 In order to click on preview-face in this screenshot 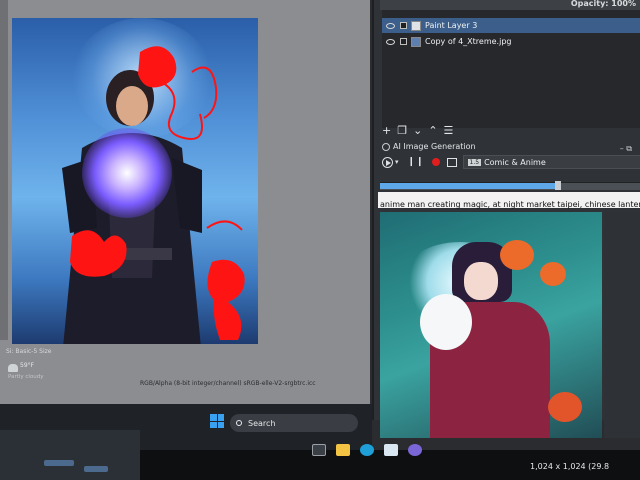, I will do `click(481, 281)`.